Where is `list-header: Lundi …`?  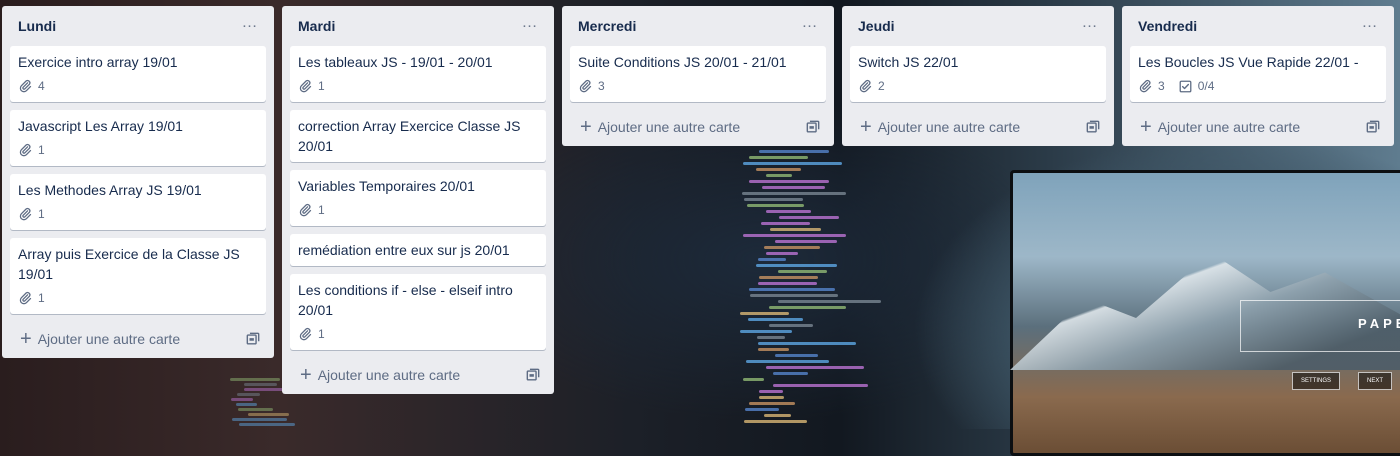 list-header: Lundi … is located at coordinates (138, 26).